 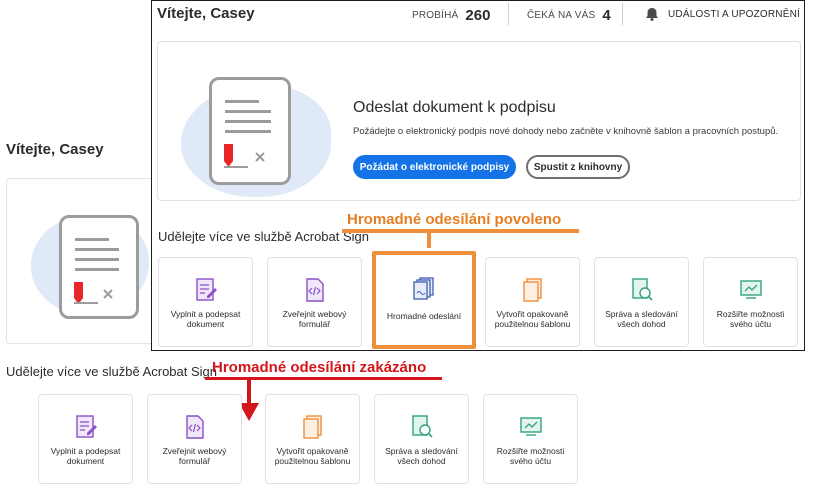 What do you see at coordinates (578, 167) in the screenshot?
I see `start-from-library-button: Spustit z knihovny` at bounding box center [578, 167].